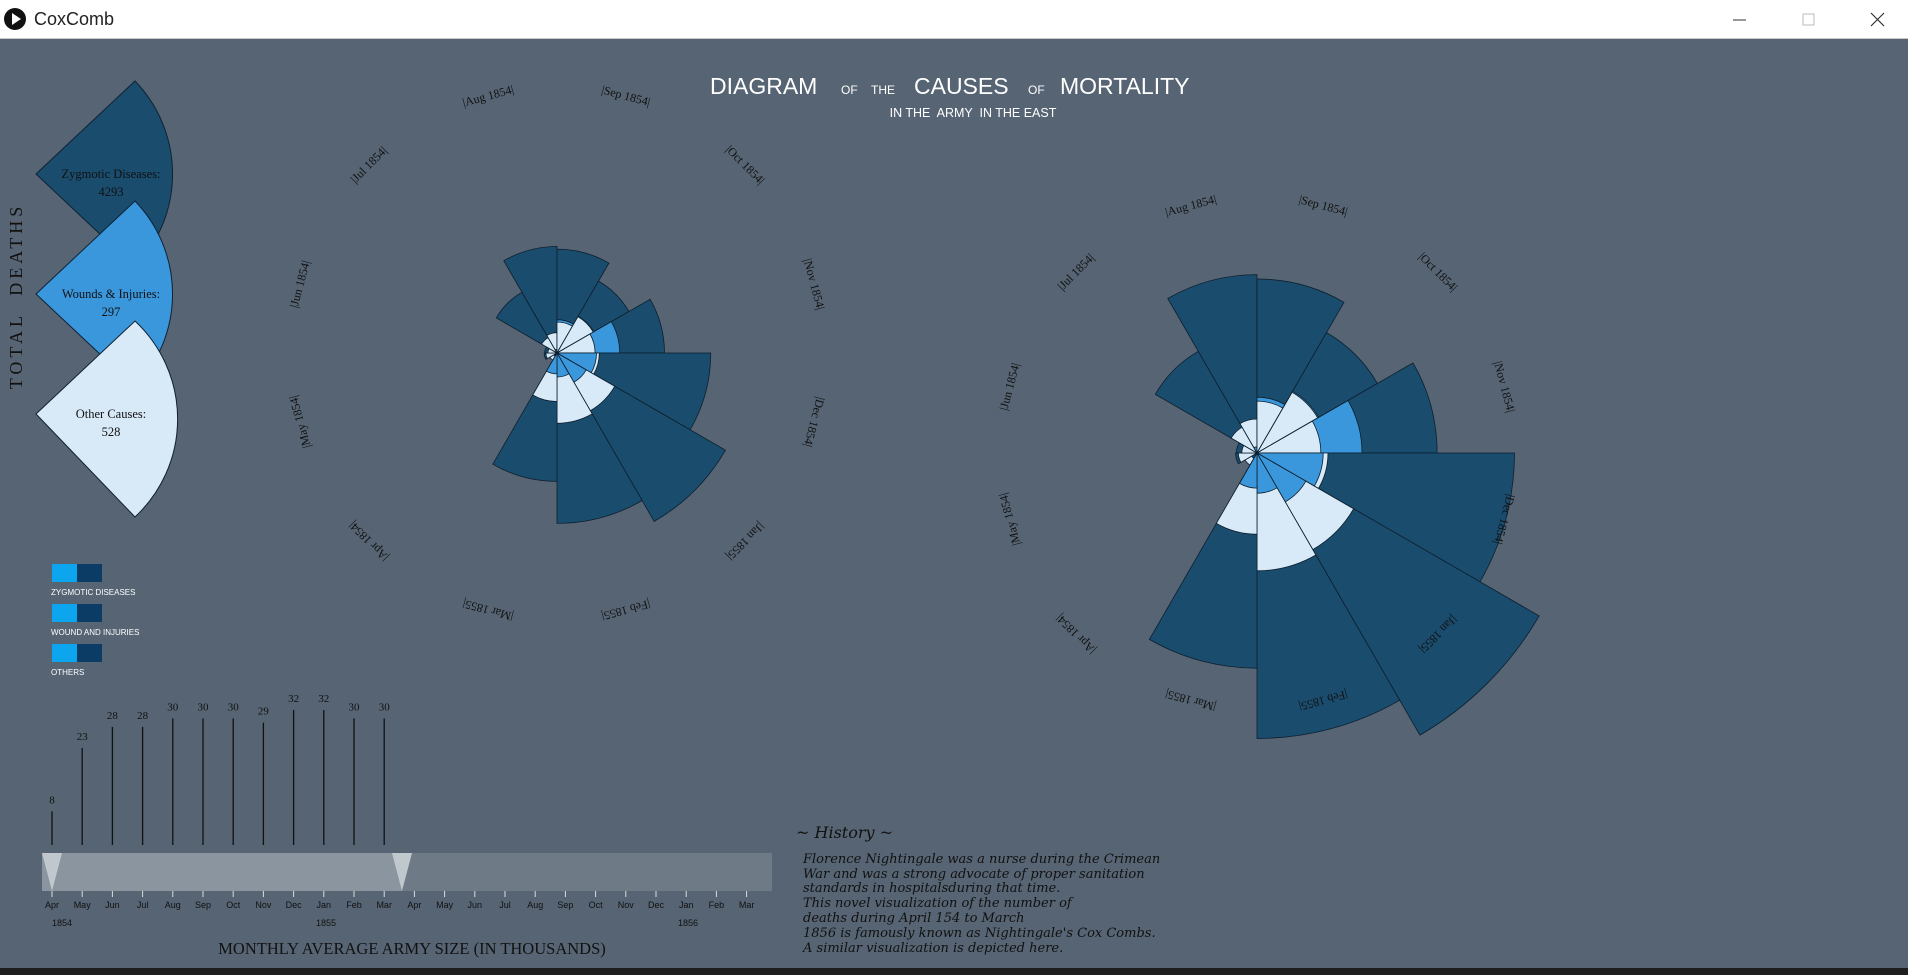 The image size is (1908, 975). What do you see at coordinates (52, 800) in the screenshot?
I see `army-bar-value: 8` at bounding box center [52, 800].